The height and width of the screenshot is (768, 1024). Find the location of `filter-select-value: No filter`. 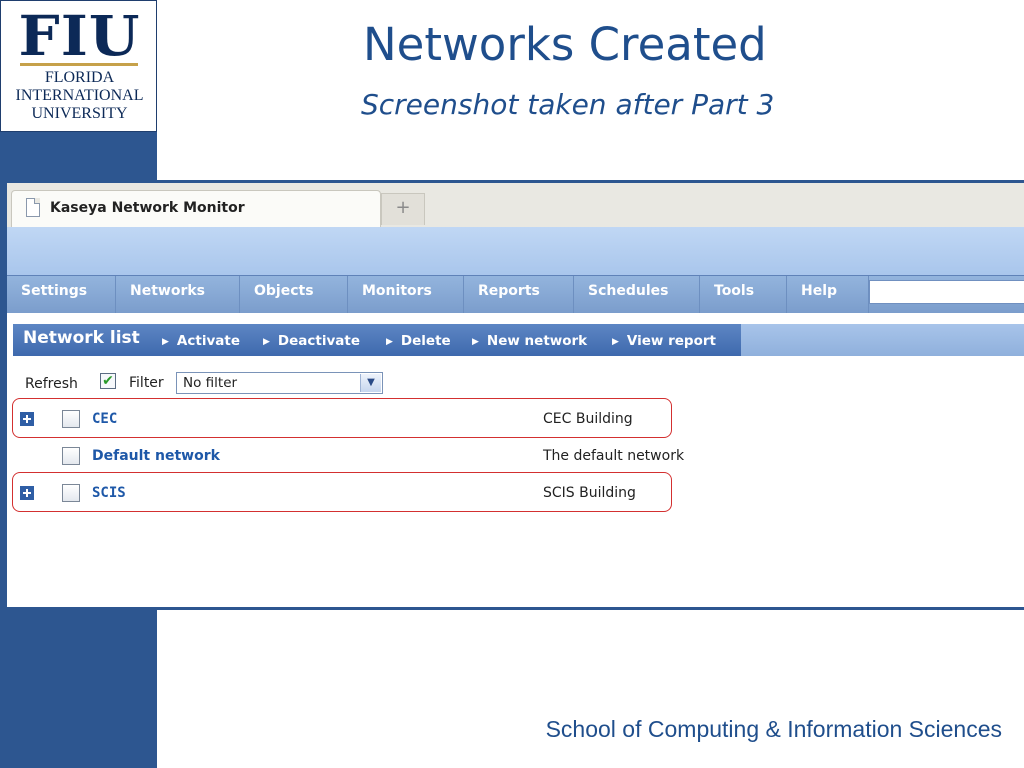

filter-select-value: No filter is located at coordinates (210, 383).